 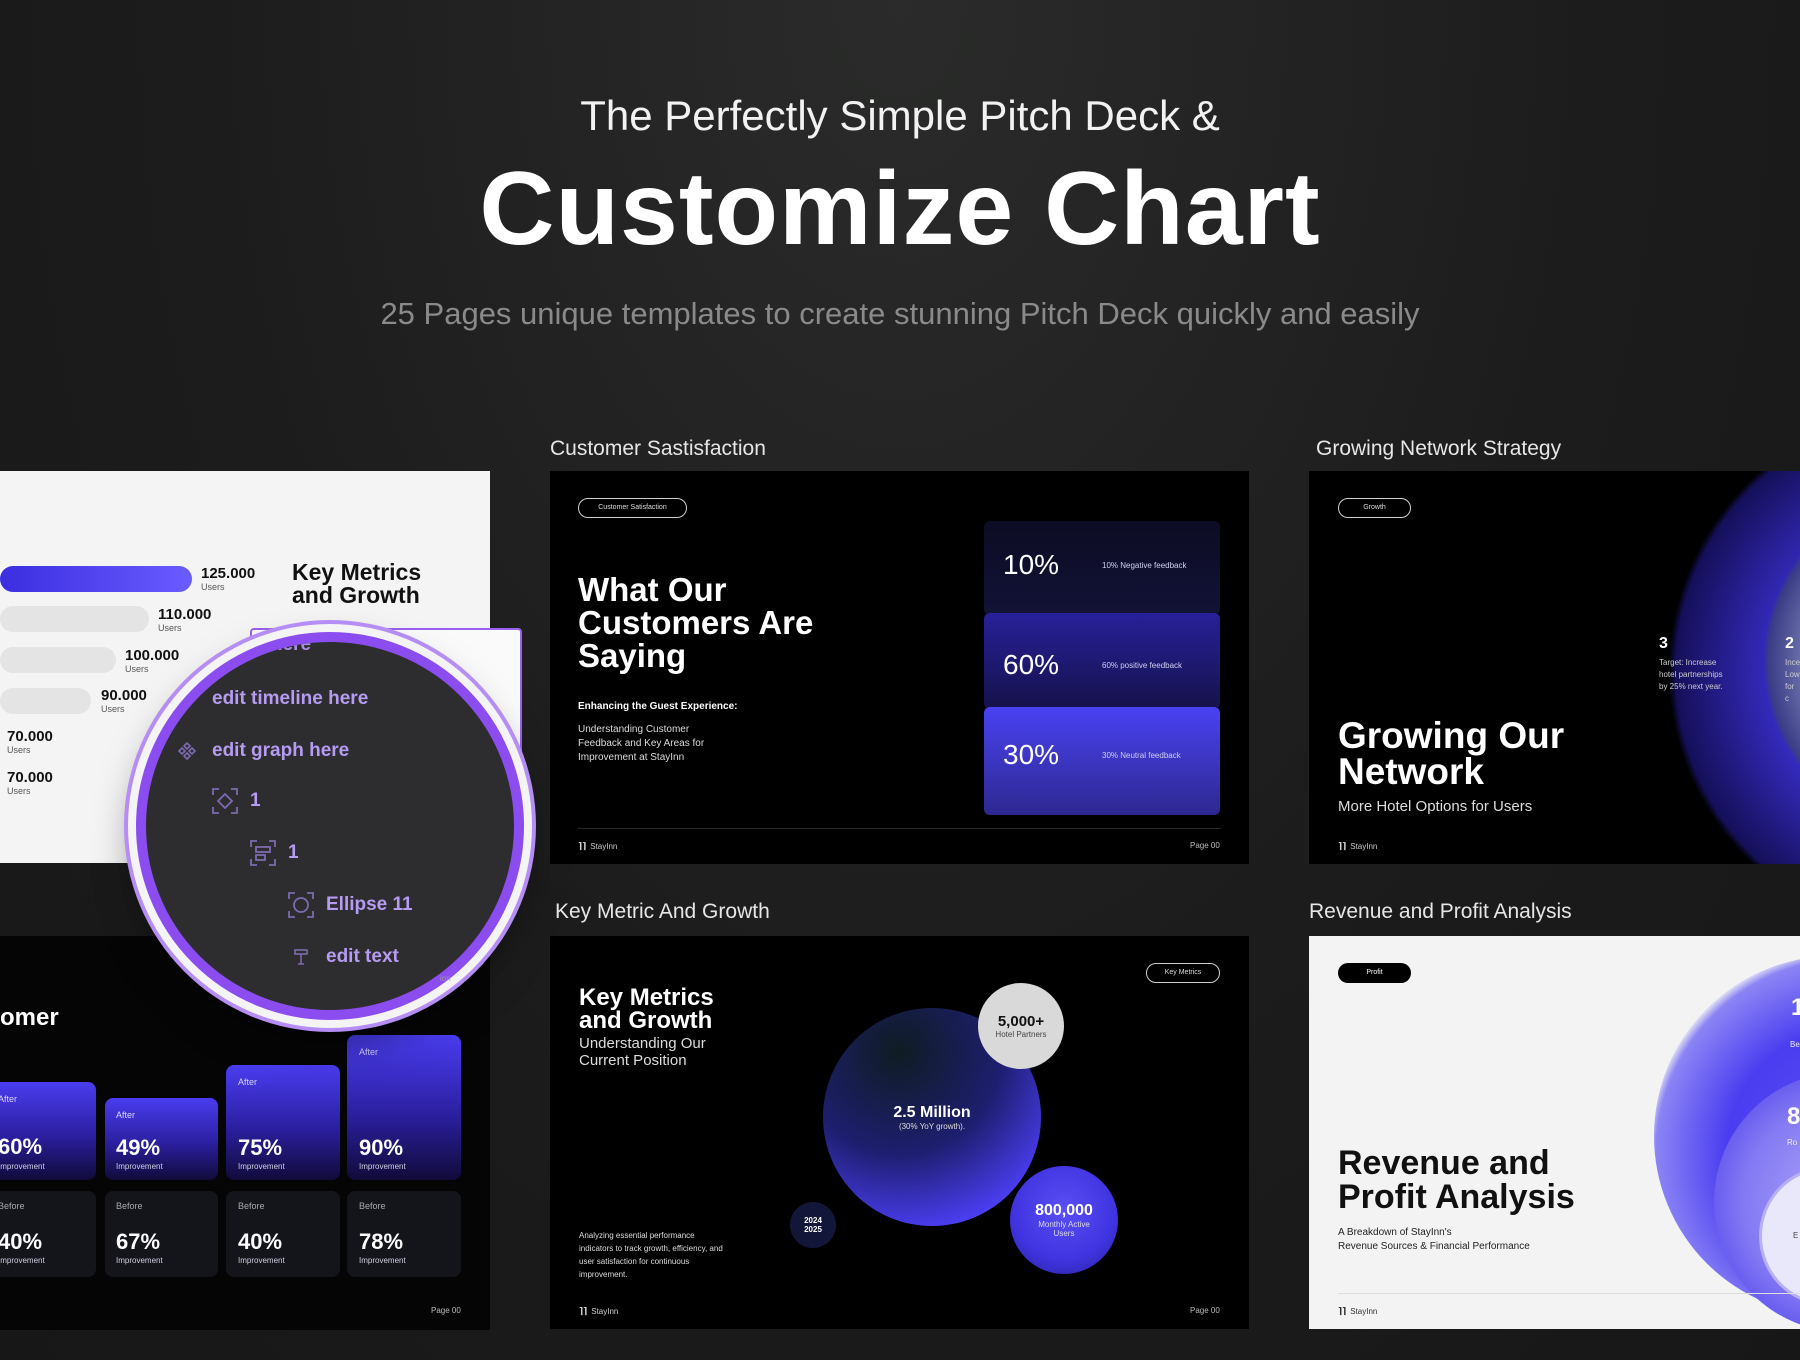 I want to click on slide-title-line2: and Growth, so click(x=356, y=595).